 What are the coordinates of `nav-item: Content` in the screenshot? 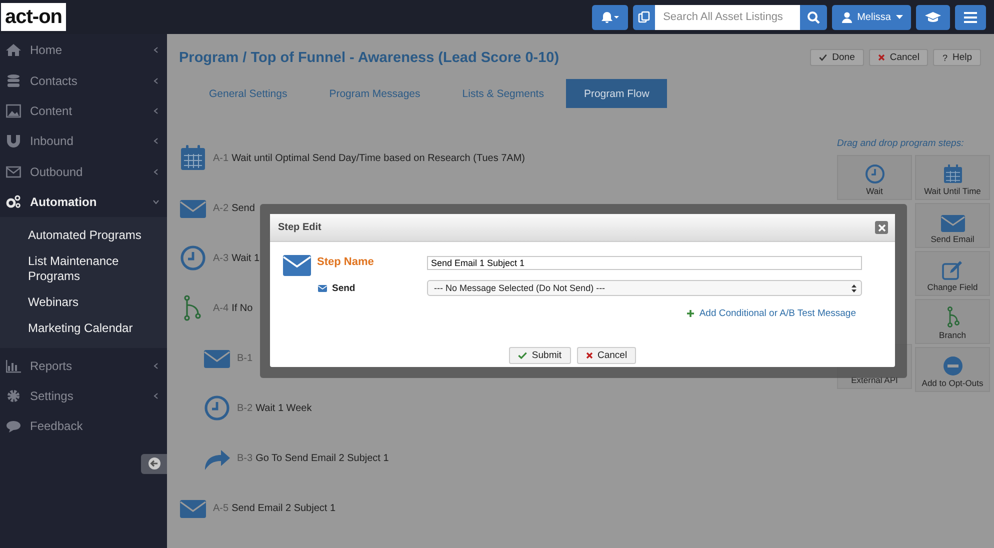 It's located at (83, 111).